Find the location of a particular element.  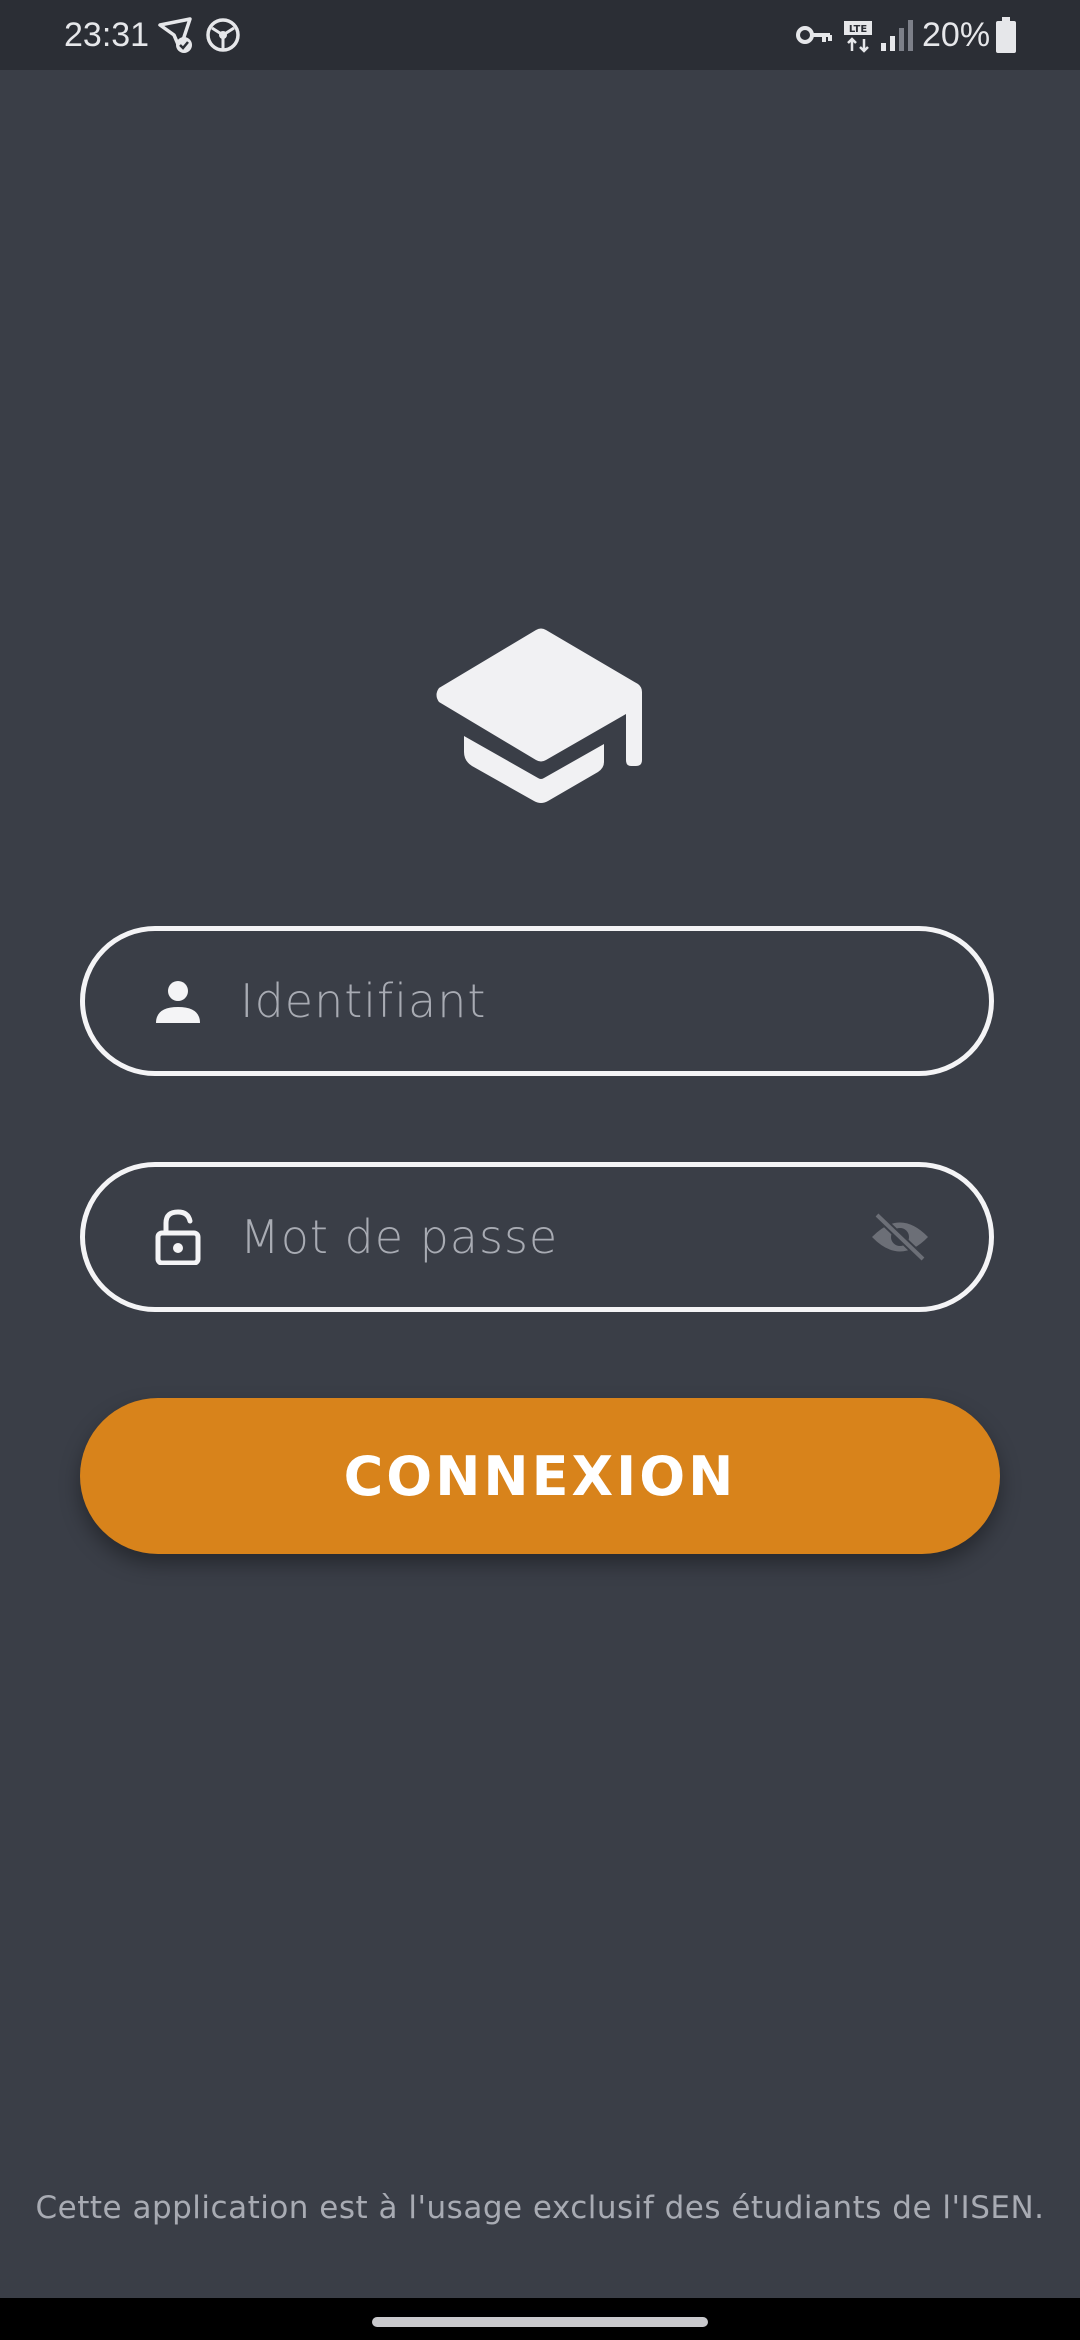

home-gesture-handle is located at coordinates (540, 2322).